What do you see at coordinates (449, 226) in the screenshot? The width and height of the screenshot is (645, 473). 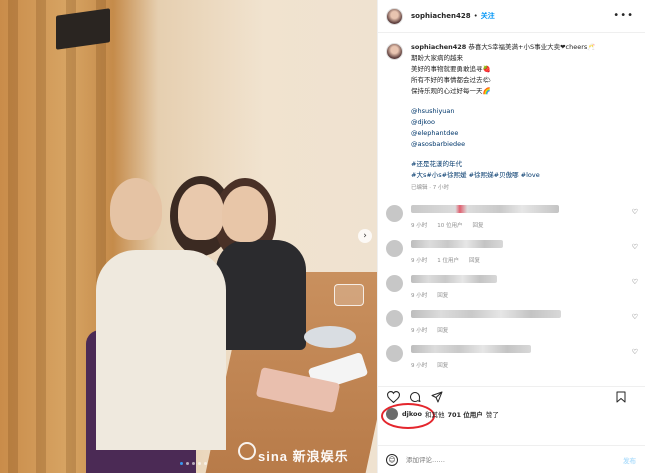 I see `comment-likes: 10 位用户` at bounding box center [449, 226].